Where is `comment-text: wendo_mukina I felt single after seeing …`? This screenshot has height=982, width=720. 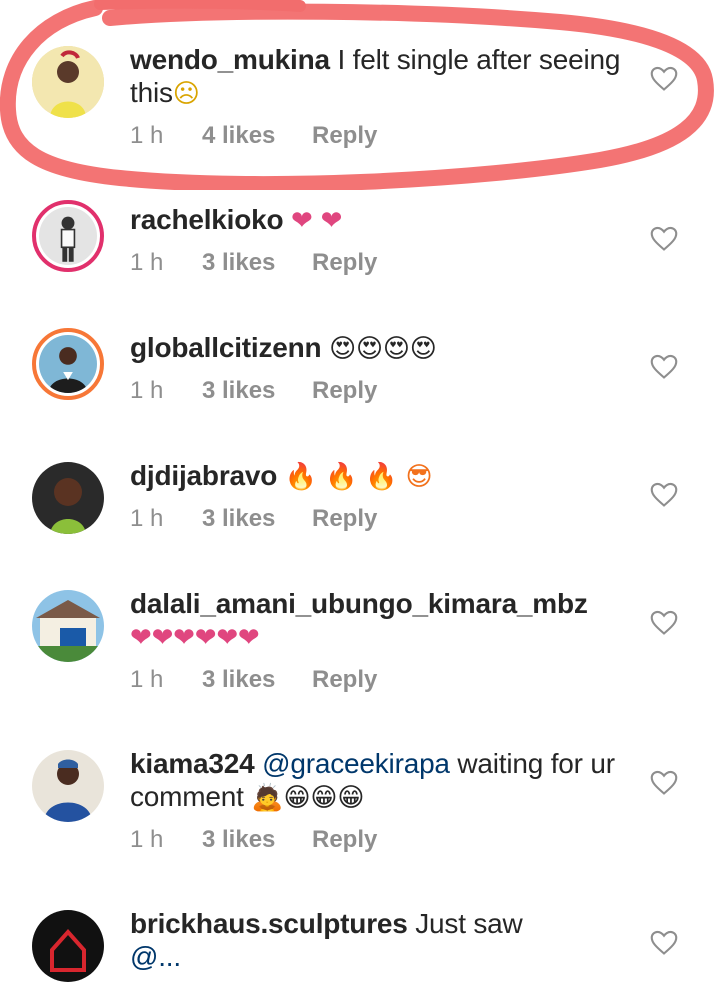 comment-text: wendo_mukina I felt single after seeing … is located at coordinates (385, 77).